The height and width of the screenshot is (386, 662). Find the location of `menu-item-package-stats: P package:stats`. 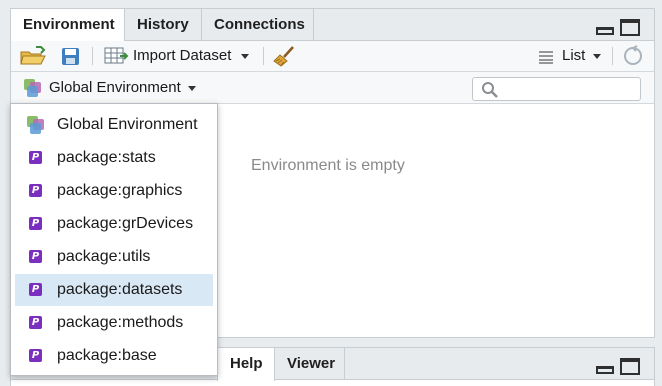

menu-item-package-stats: P package:stats is located at coordinates (114, 158).